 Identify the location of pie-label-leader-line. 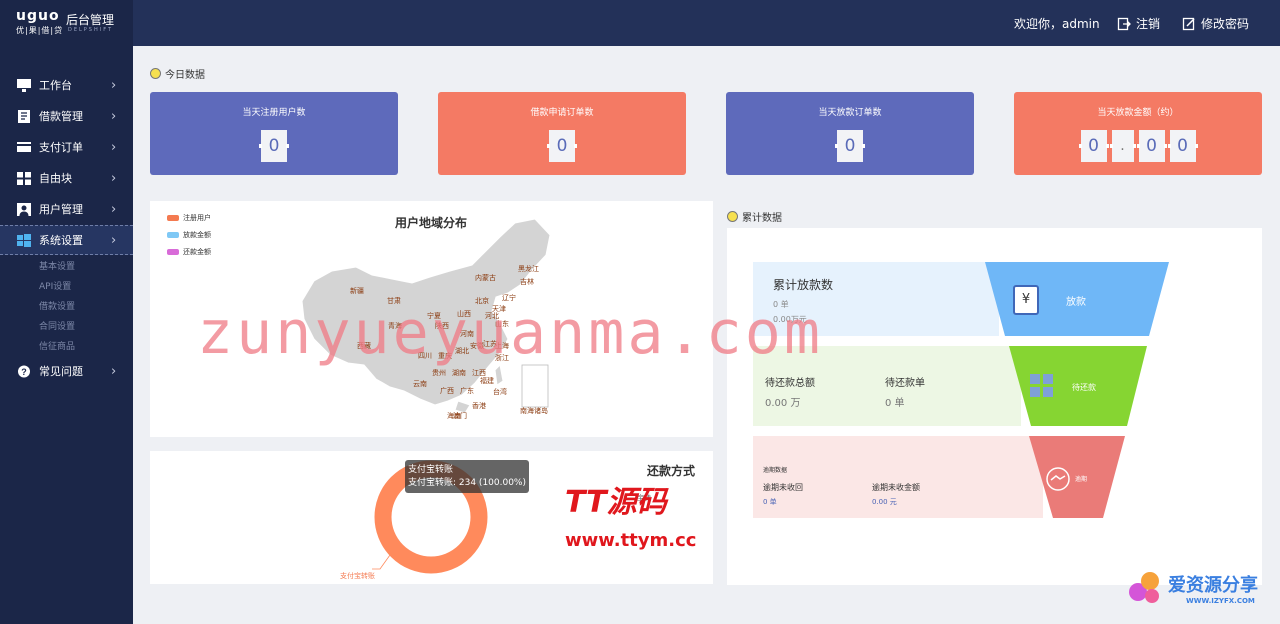
(381, 562).